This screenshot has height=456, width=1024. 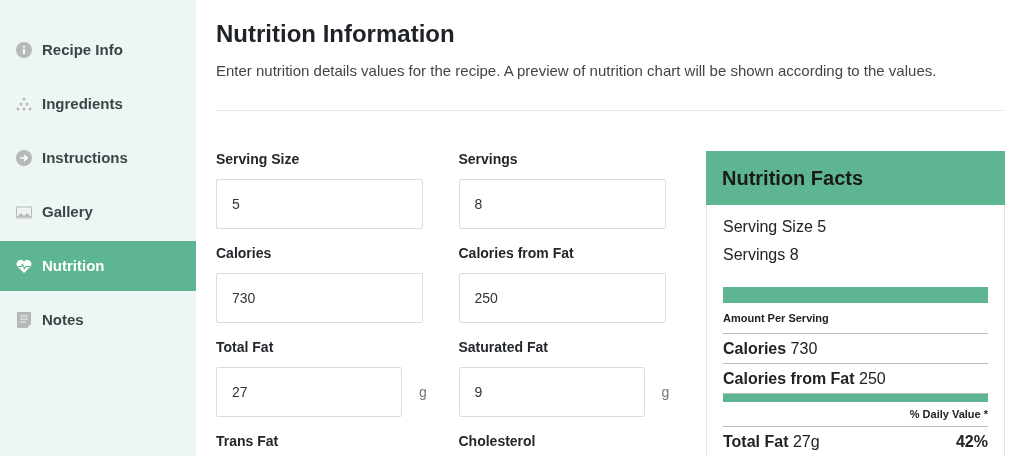 I want to click on input-field: 250, so click(x=562, y=298).